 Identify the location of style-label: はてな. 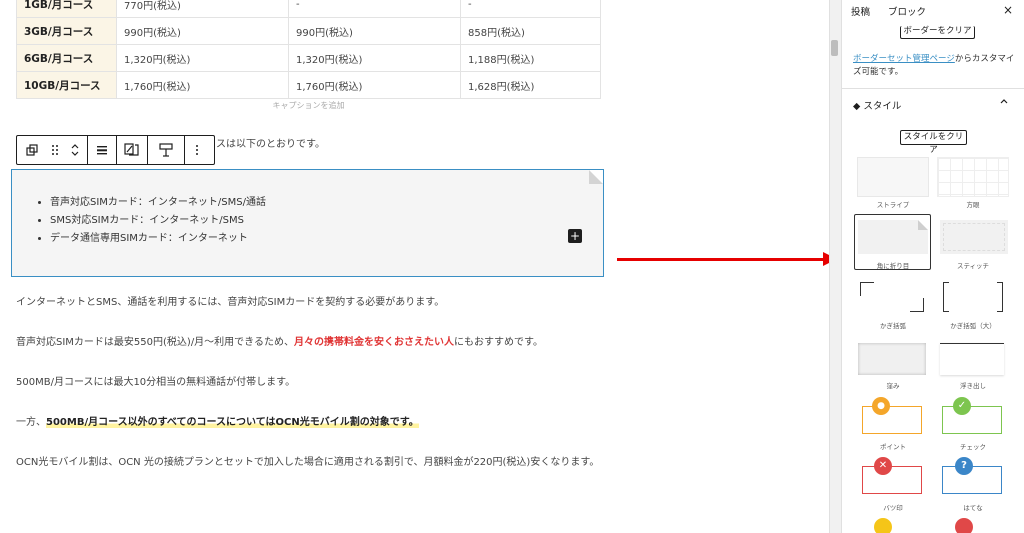
(973, 508).